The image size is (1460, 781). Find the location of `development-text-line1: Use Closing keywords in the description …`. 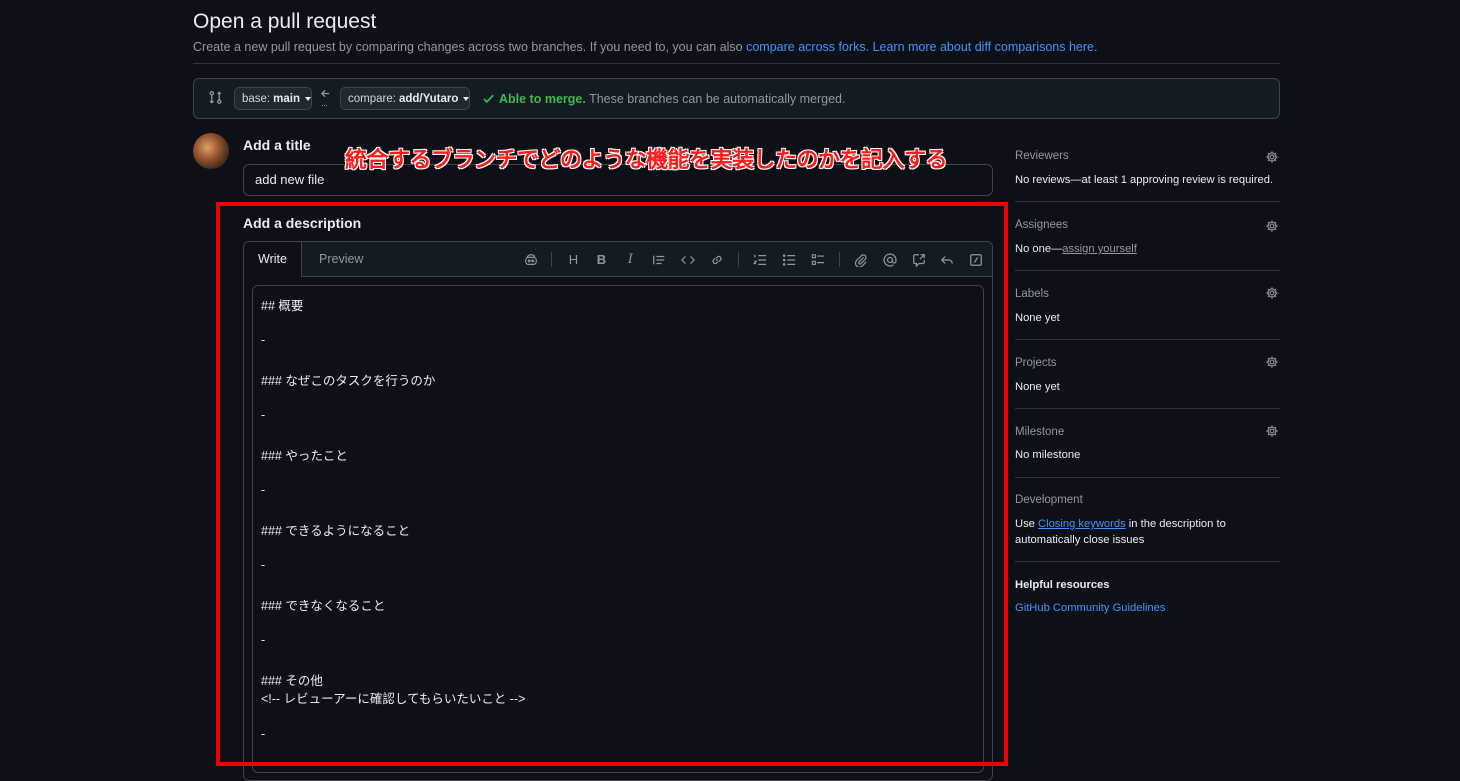

development-text-line1: Use Closing keywords in the description … is located at coordinates (1120, 524).